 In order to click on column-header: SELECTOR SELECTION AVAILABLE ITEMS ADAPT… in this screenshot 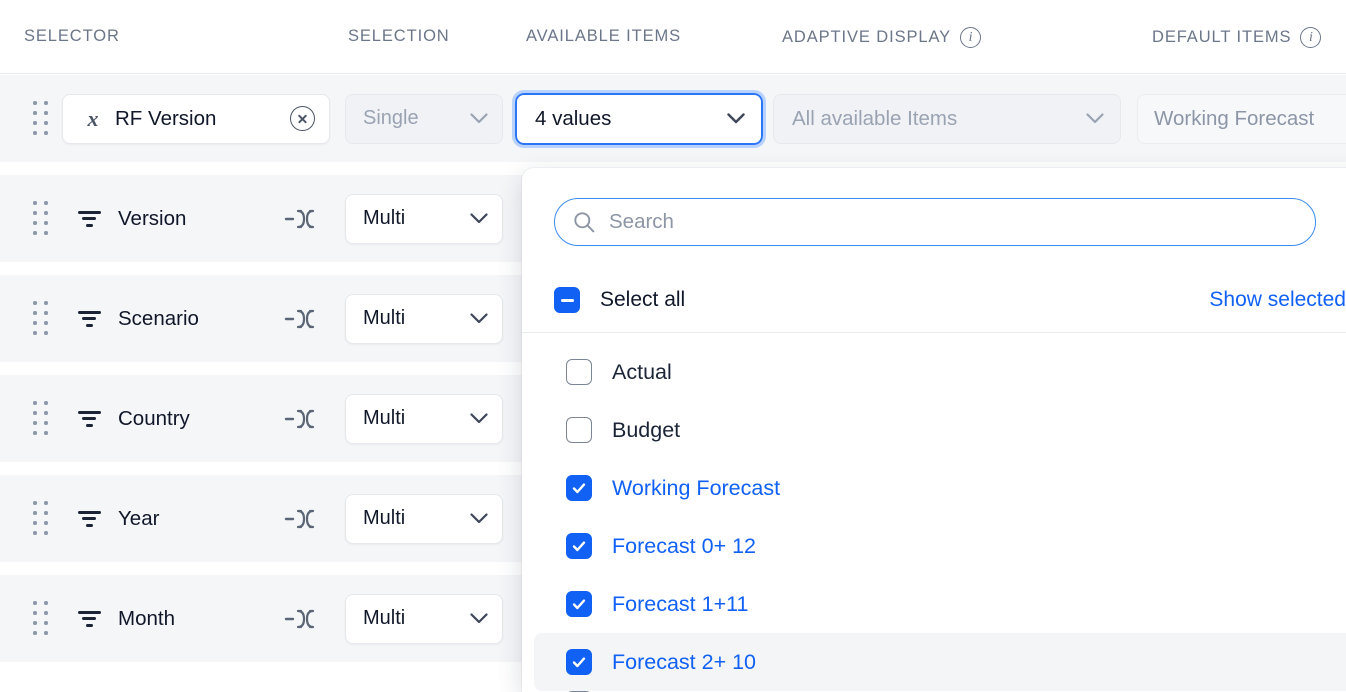, I will do `click(673, 37)`.